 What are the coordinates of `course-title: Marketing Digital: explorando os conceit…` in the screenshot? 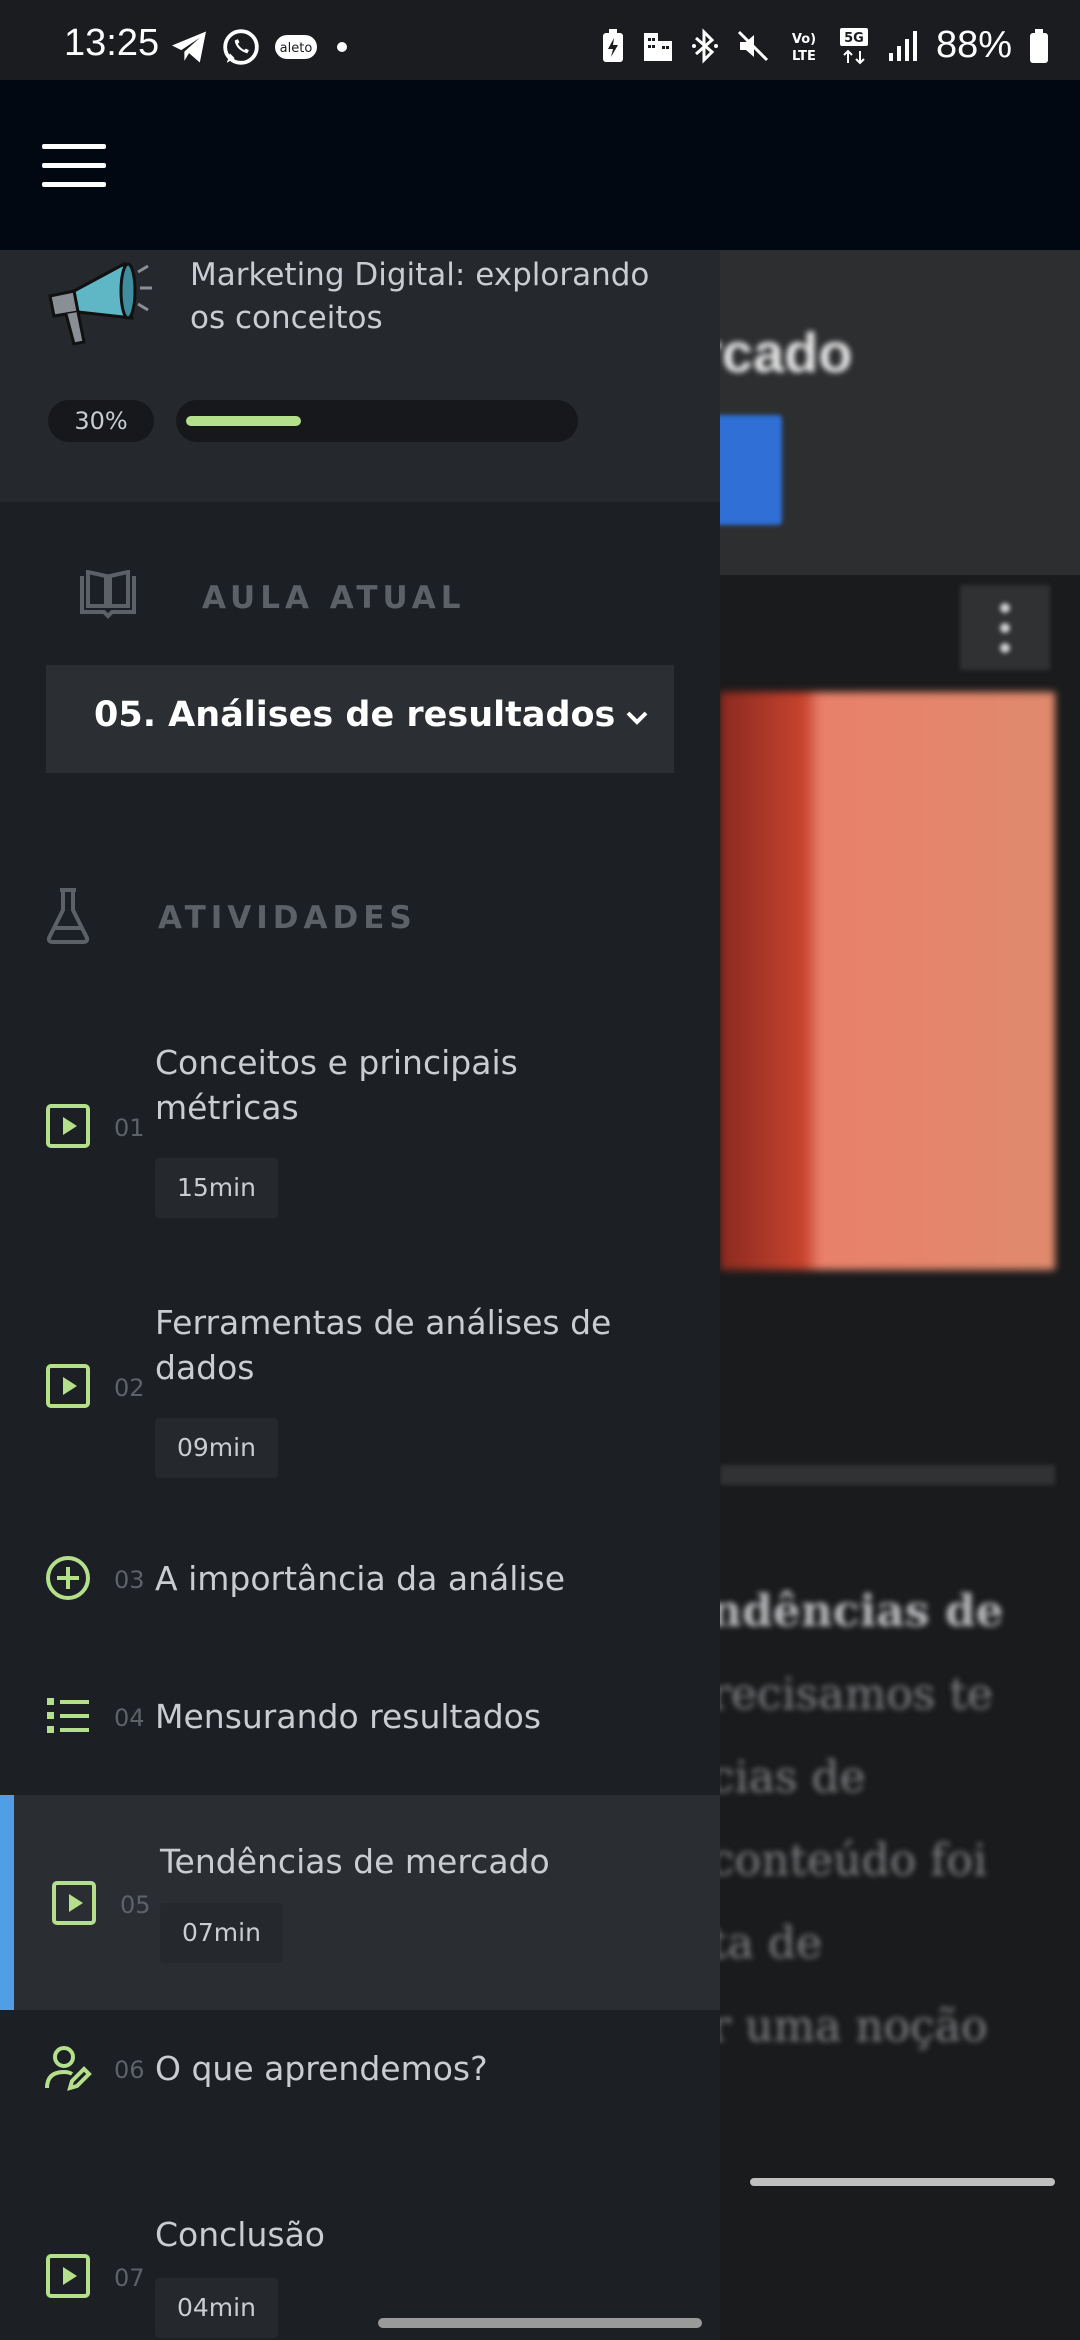 It's located at (420, 296).